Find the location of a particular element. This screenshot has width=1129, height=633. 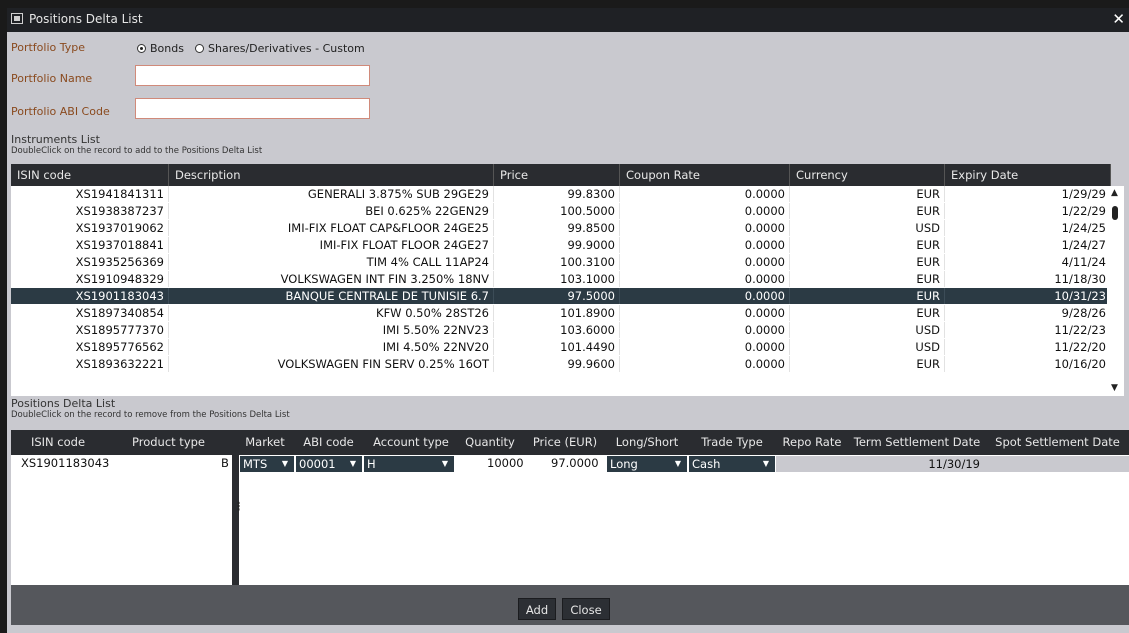

abi-code-dropdown: 00001 ▼ is located at coordinates (329, 464).